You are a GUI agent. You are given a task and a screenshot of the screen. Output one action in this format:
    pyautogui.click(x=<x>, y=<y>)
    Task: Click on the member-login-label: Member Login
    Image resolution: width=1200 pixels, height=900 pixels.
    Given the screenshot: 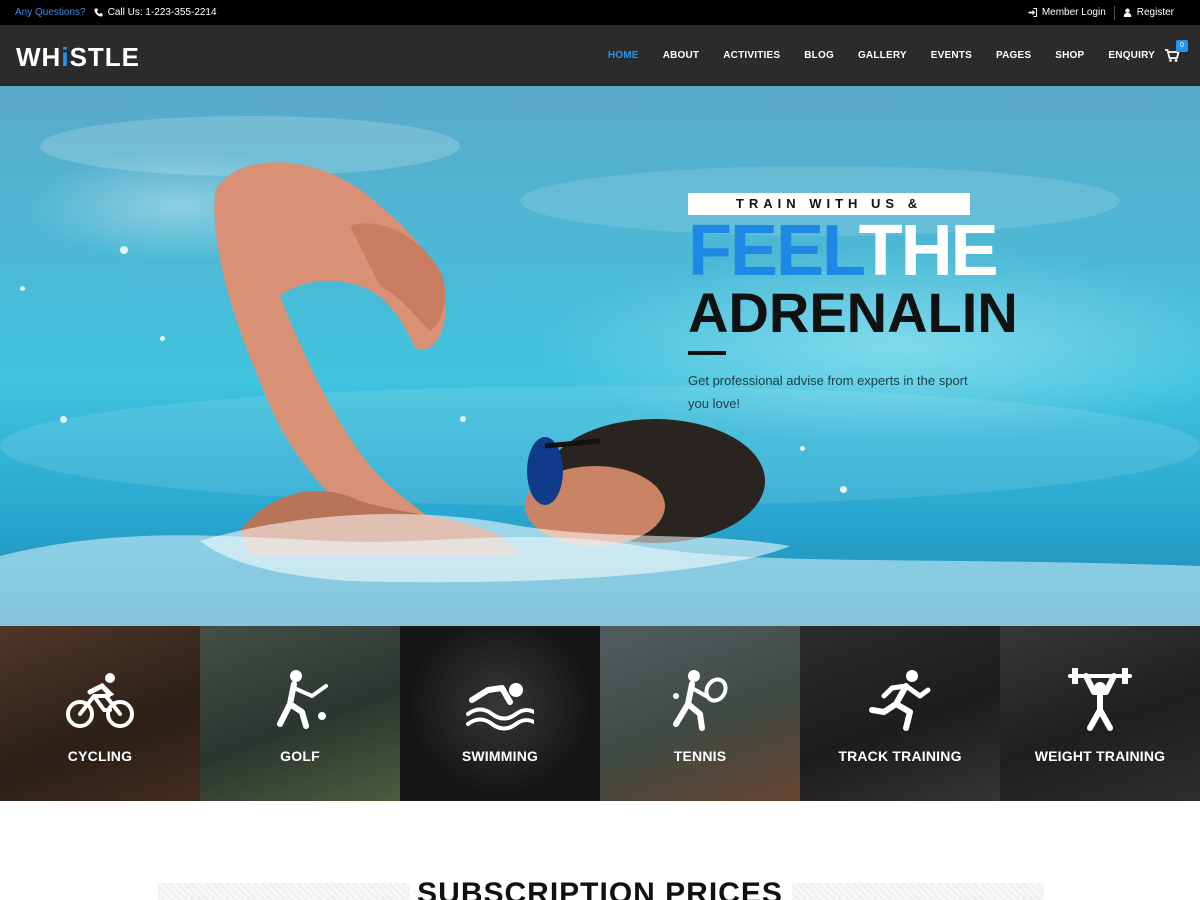 What is the action you would take?
    pyautogui.click(x=1073, y=12)
    